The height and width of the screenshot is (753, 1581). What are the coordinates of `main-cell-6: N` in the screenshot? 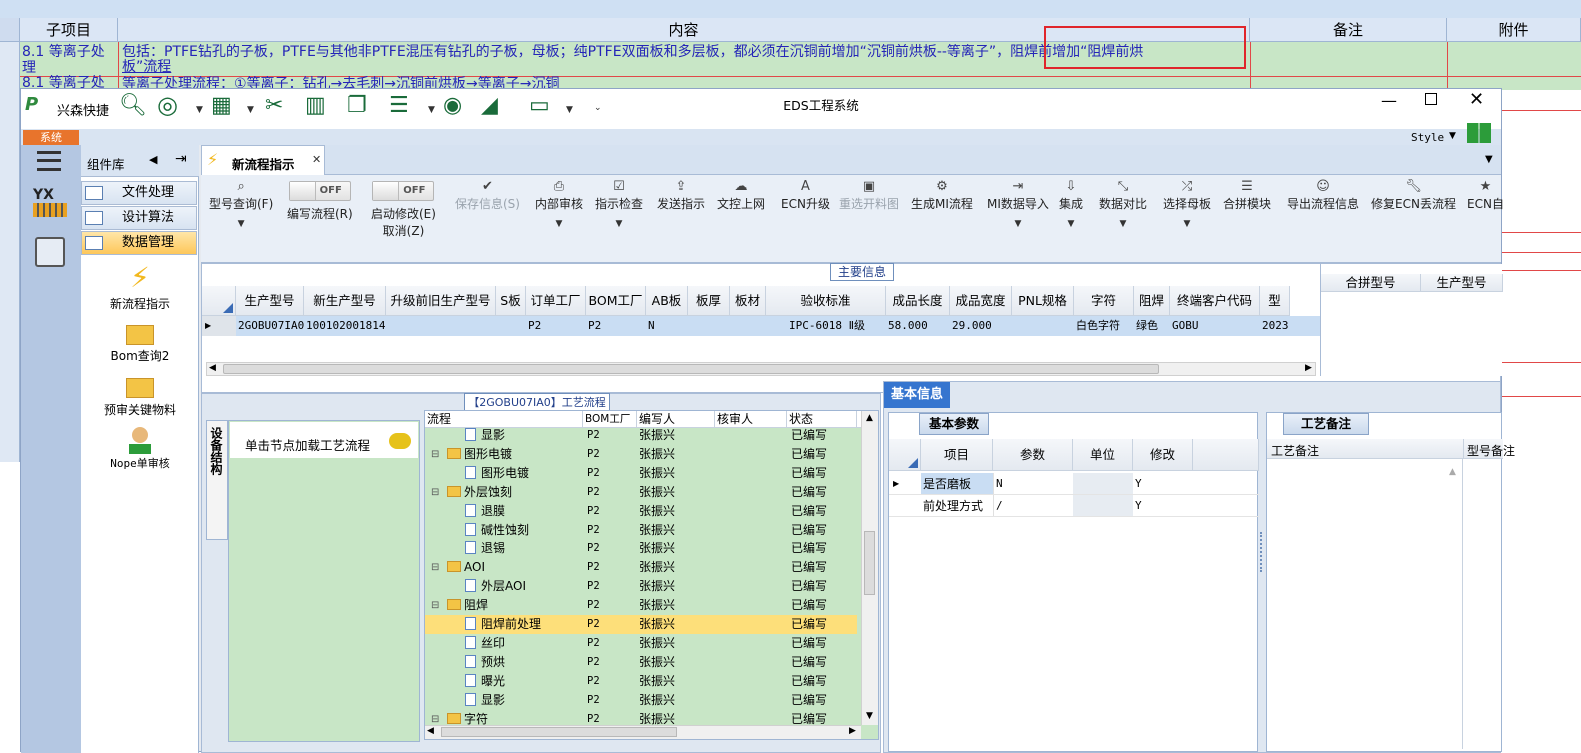 It's located at (668, 326).